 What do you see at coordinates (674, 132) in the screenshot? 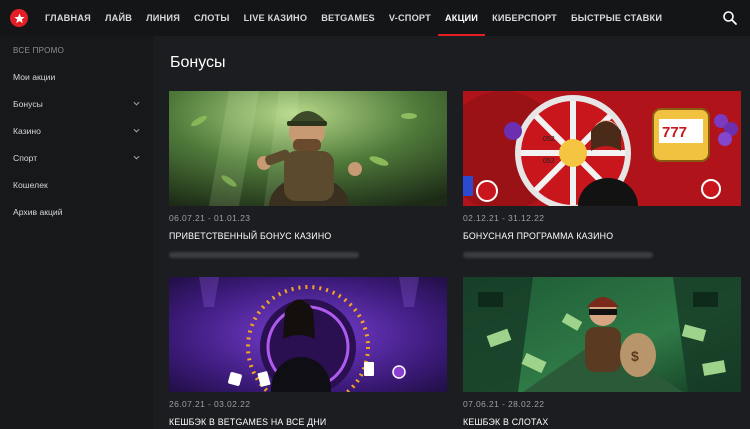
I see `svg-text: 777` at bounding box center [674, 132].